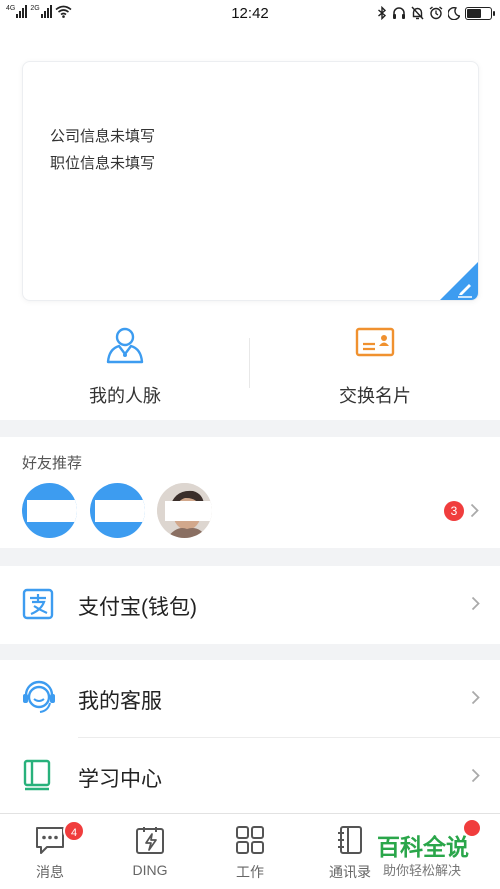  What do you see at coordinates (125, 370) in the screenshot?
I see `my-contacts-button: 我的人脉` at bounding box center [125, 370].